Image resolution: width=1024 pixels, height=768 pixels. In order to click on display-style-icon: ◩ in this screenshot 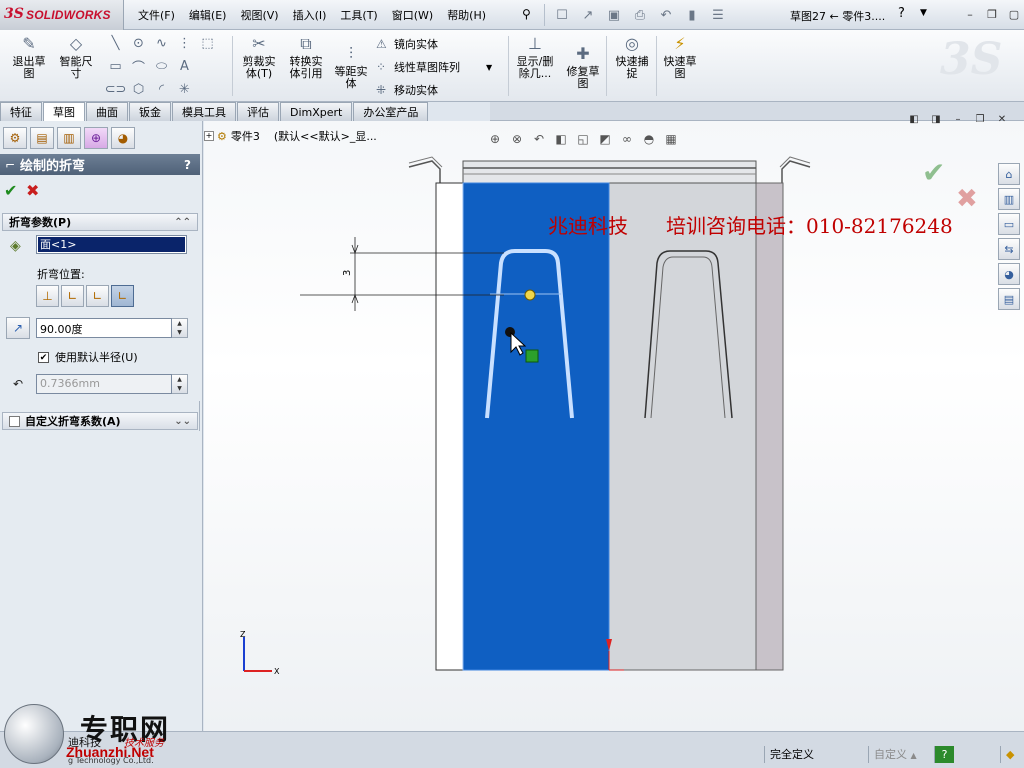, I will do `click(605, 139)`.